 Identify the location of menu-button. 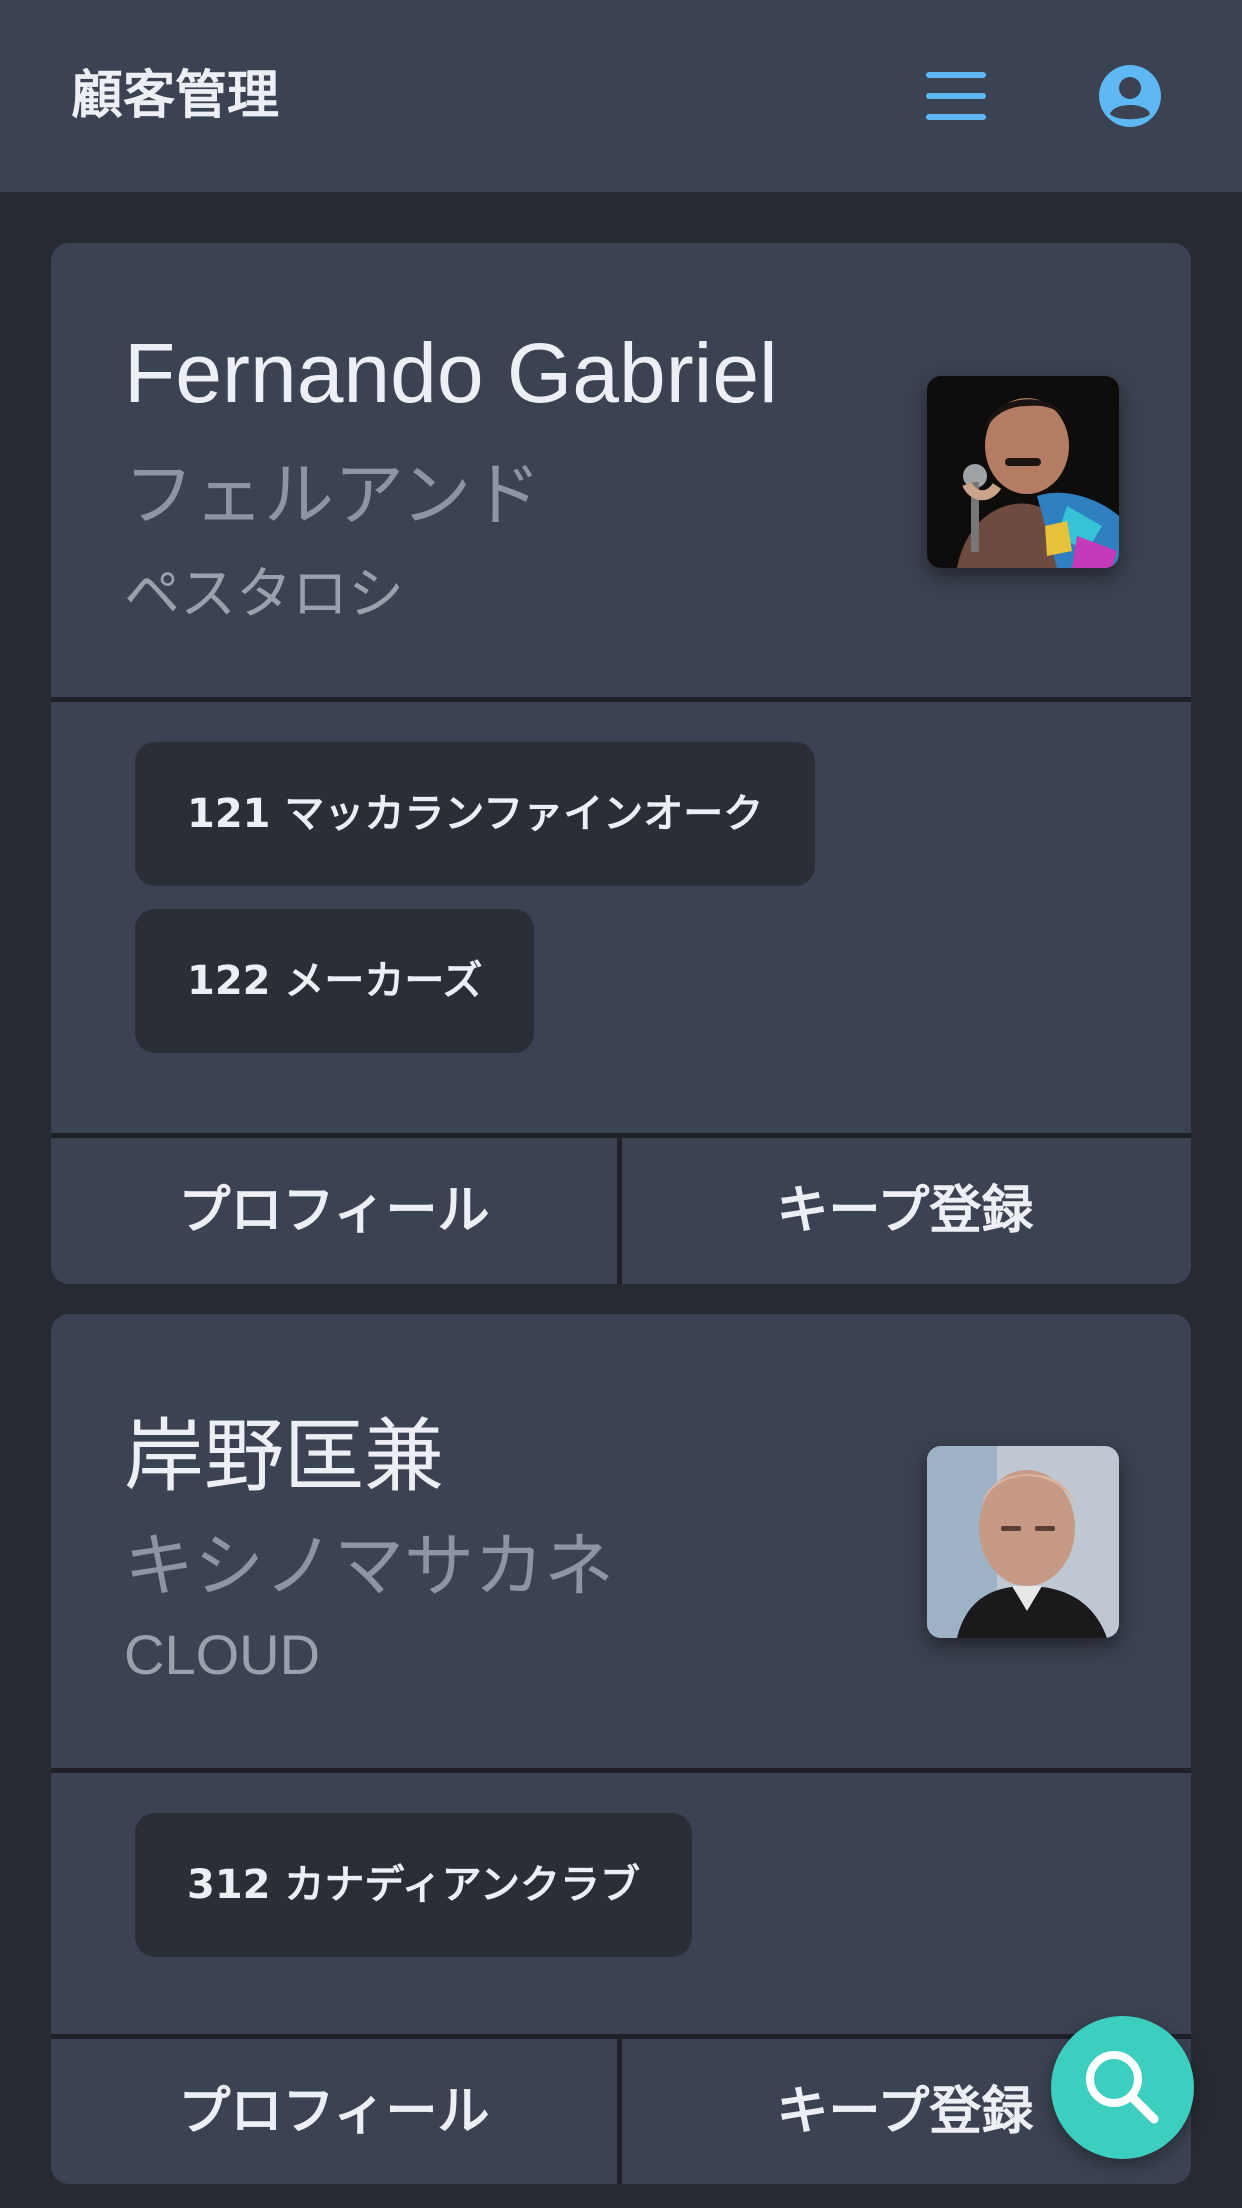
(956, 96).